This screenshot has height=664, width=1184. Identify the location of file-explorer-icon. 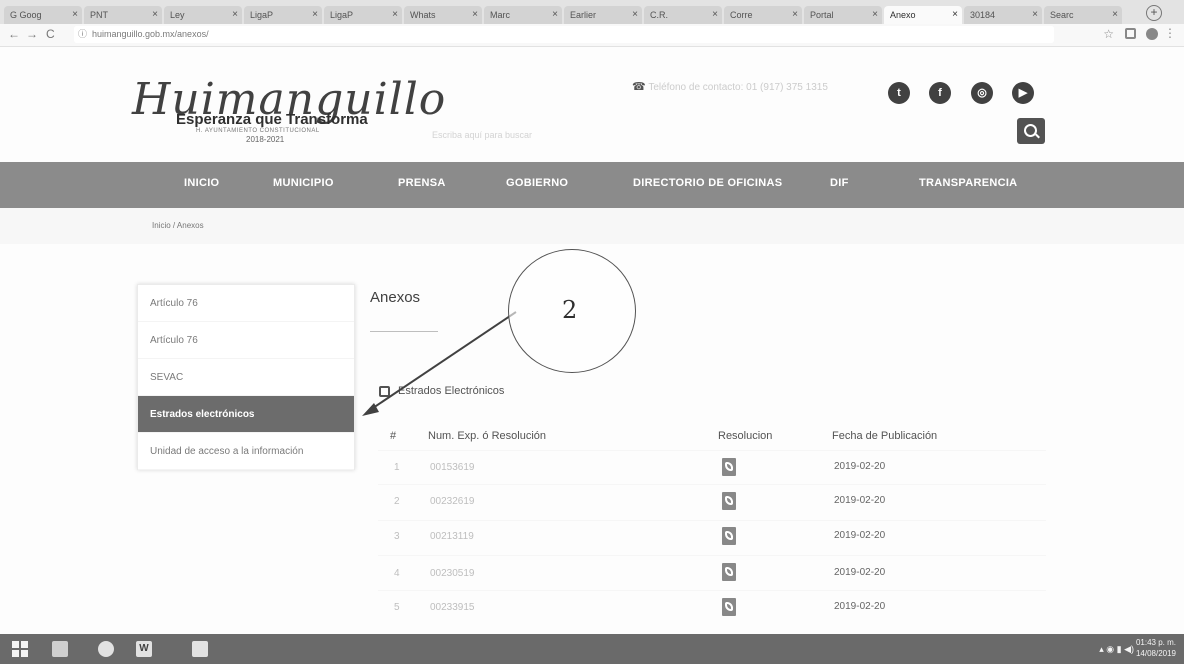
(60, 649).